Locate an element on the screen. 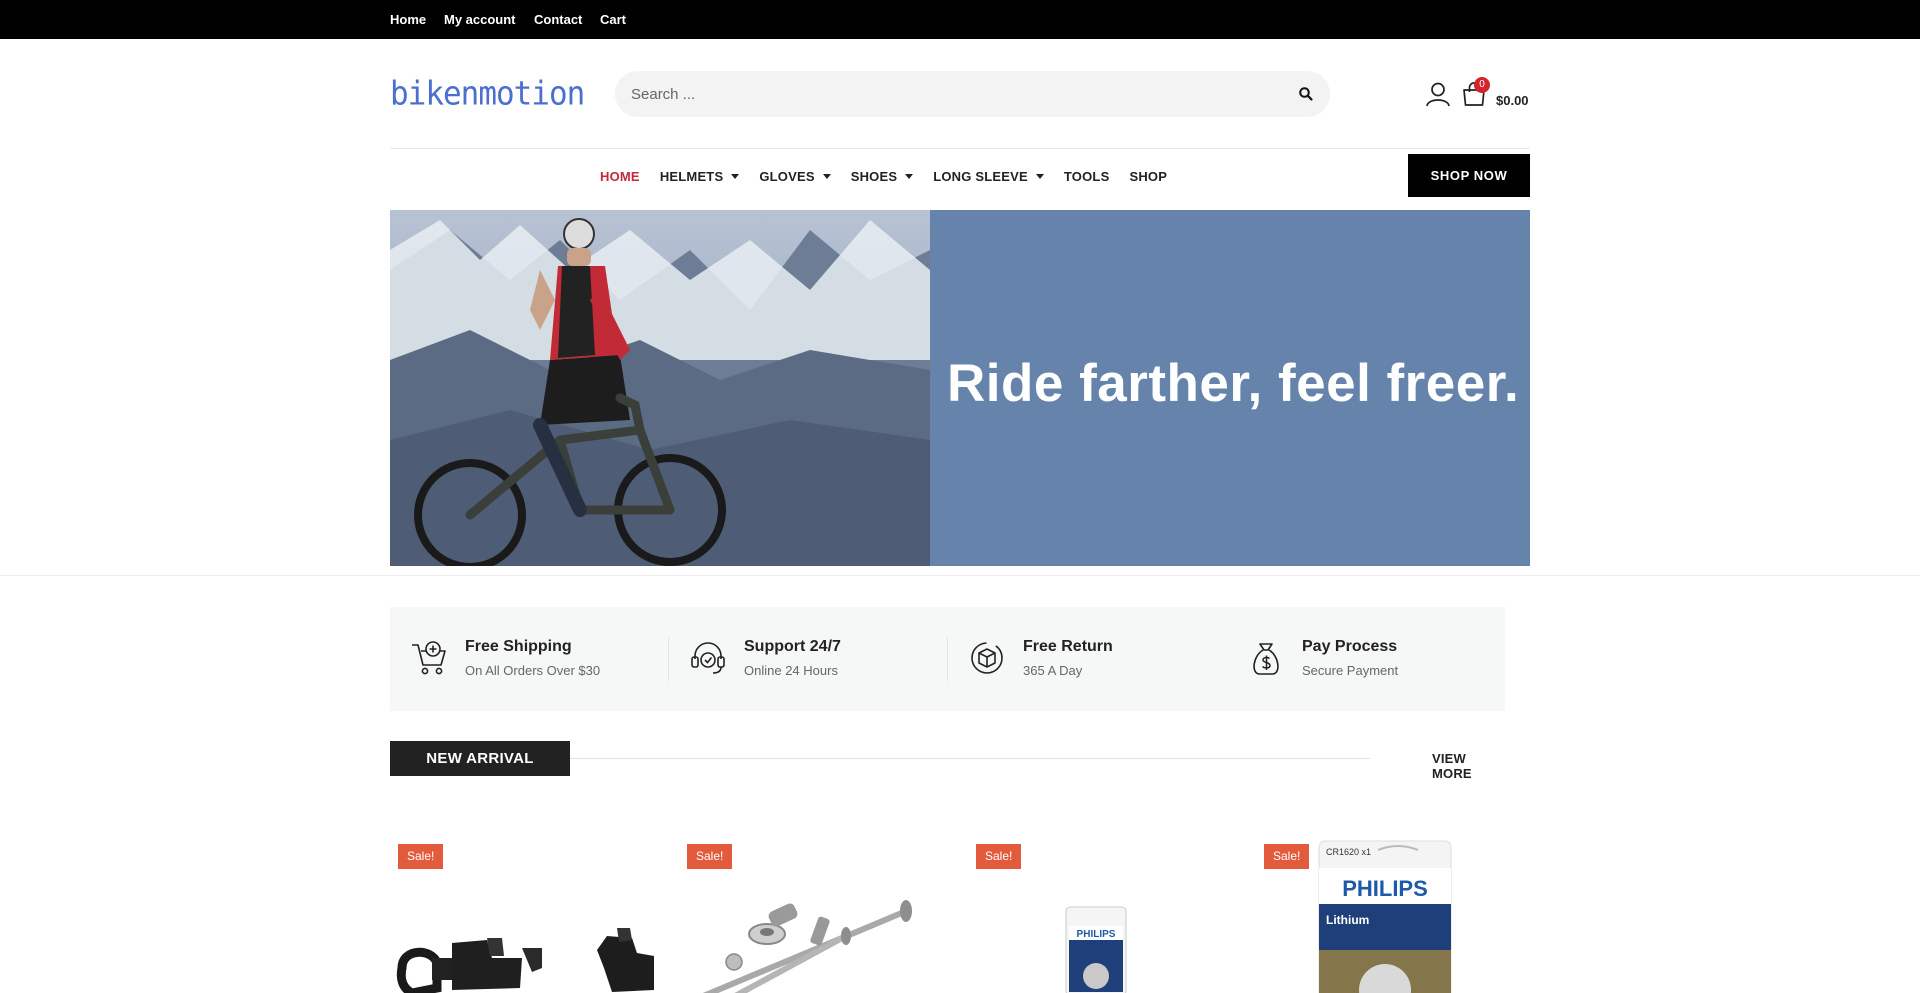 The image size is (1920, 993). nav-item-tools: TOOLS is located at coordinates (1087, 176).